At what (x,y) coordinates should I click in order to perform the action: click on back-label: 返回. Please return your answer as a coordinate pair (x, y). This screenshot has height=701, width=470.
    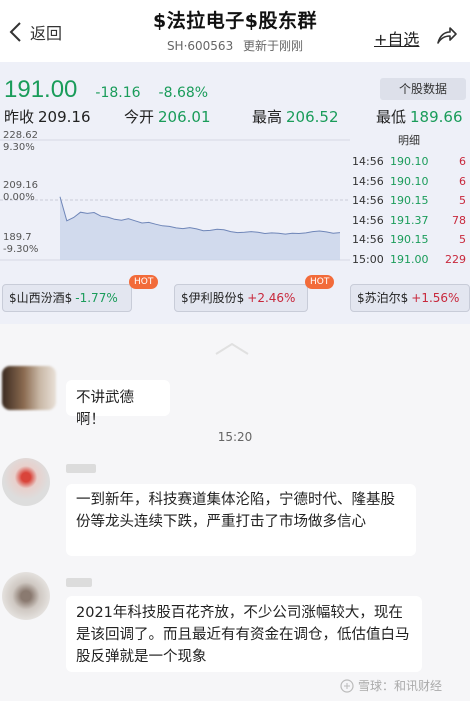
    Looking at the image, I should click on (46, 33).